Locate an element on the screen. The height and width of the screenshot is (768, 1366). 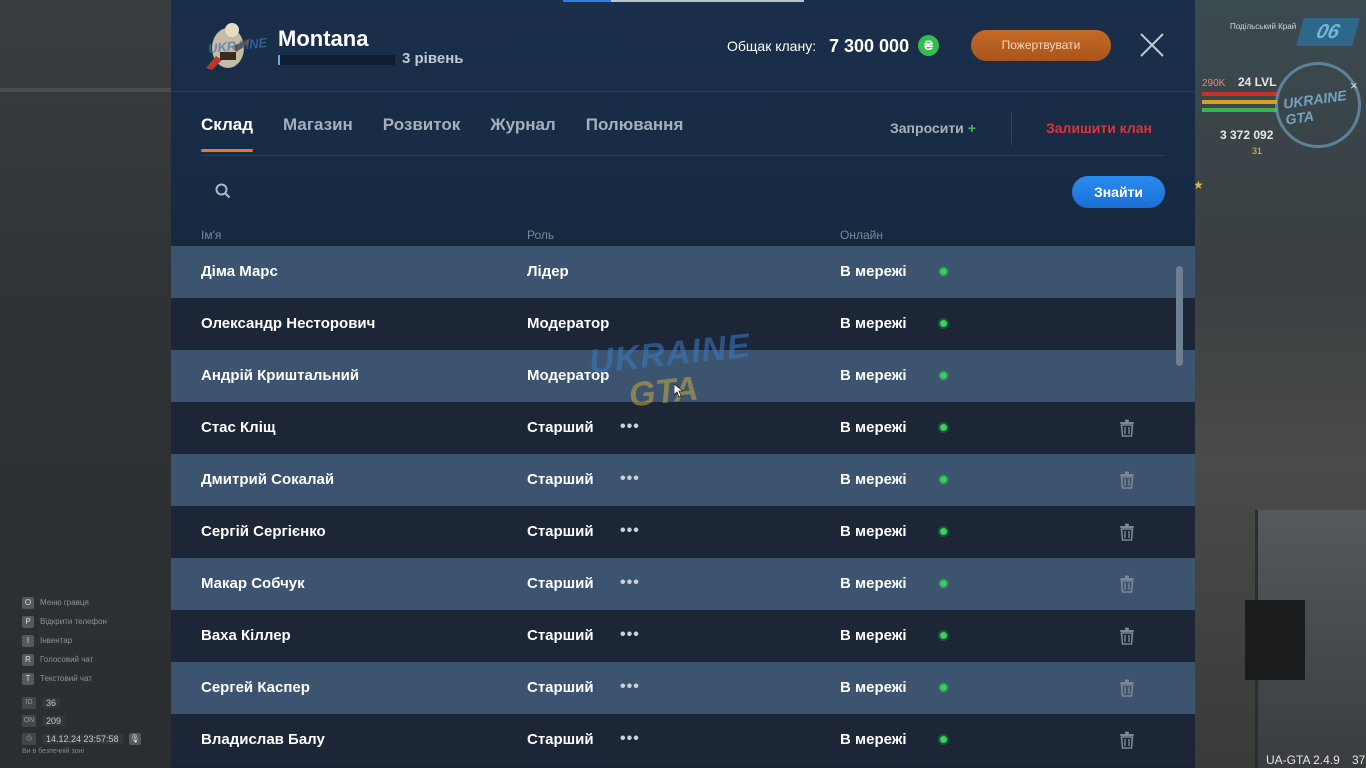
game-version: UA-GTA 2.4.9 is located at coordinates (1303, 760).